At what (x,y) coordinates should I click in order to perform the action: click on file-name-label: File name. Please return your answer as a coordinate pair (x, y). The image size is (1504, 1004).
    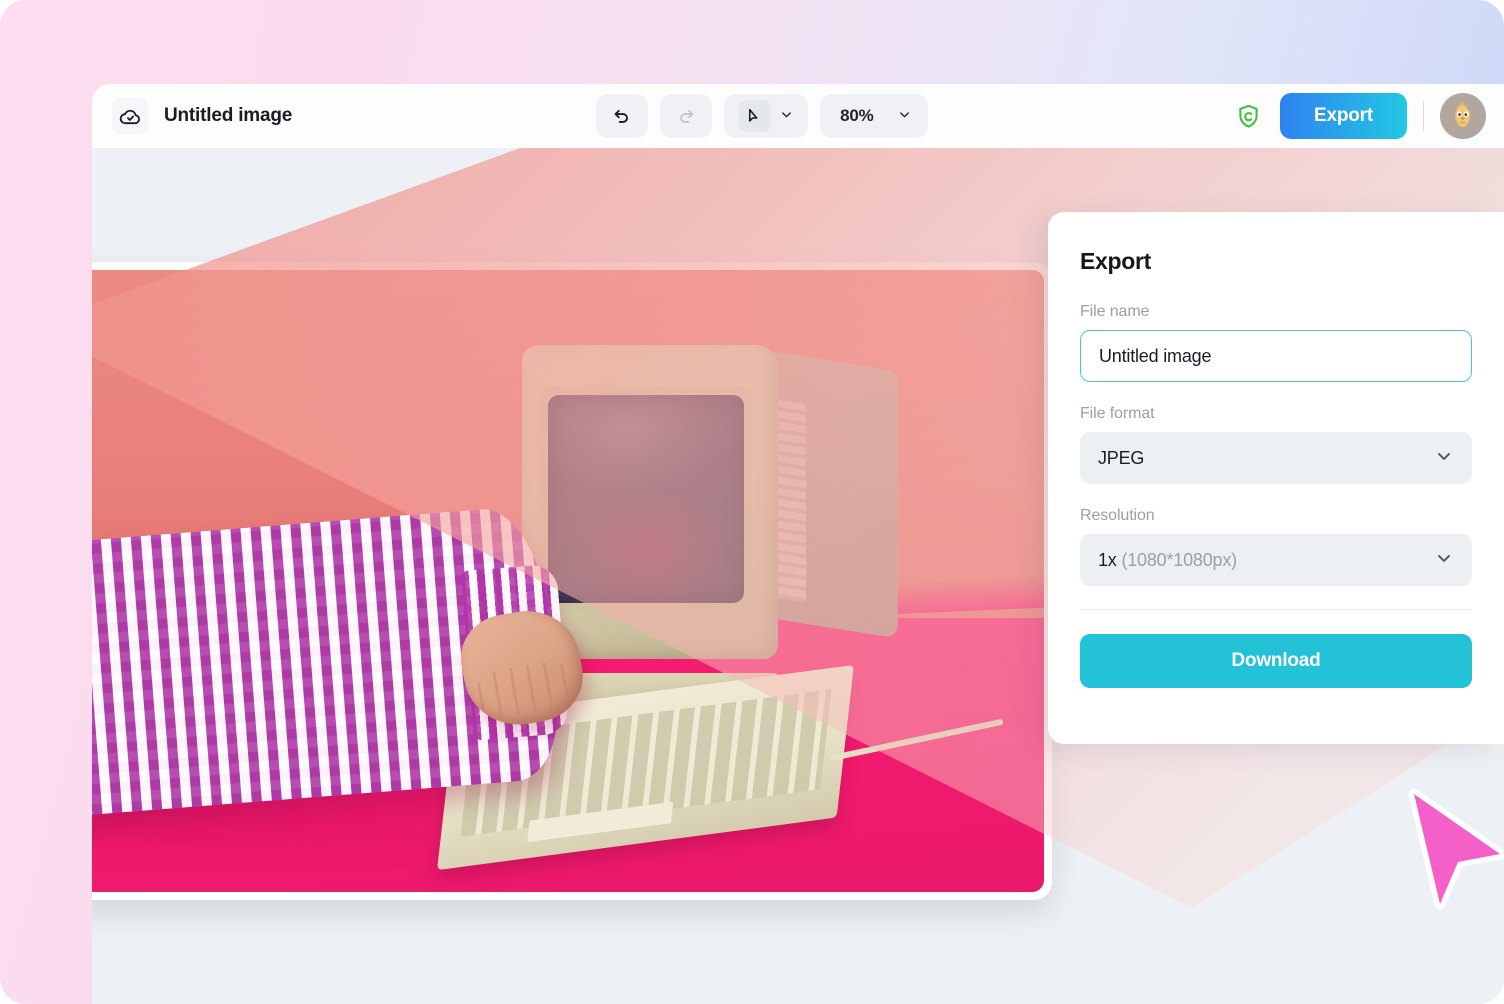
    Looking at the image, I should click on (1115, 311).